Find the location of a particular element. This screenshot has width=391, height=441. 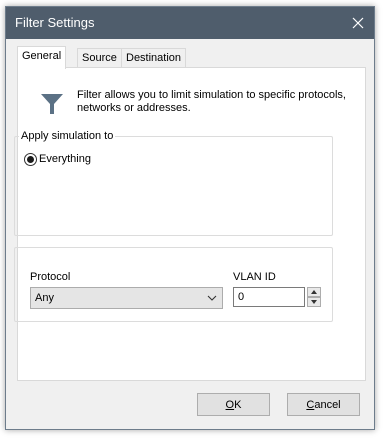

cancel-mnemonic: C is located at coordinates (310, 404).